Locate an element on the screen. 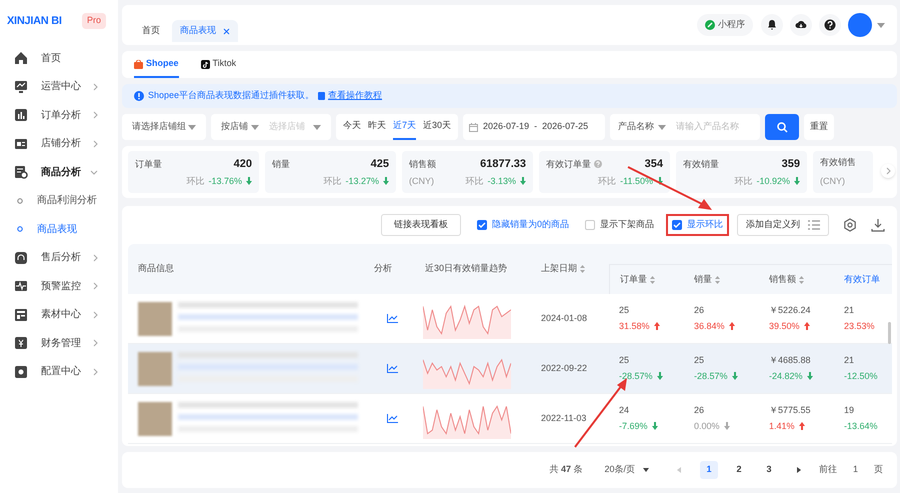 Image resolution: width=900 pixels, height=493 pixels. page-unit-label: 页 is located at coordinates (878, 469).